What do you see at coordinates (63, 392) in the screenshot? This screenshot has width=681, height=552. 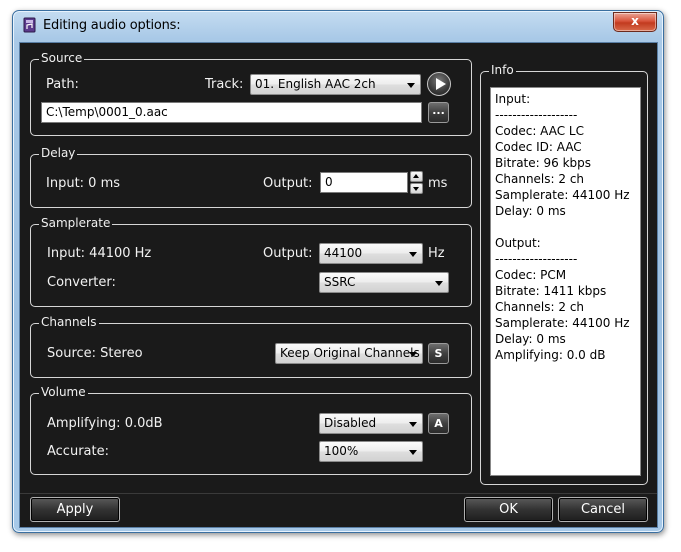 I see `volume-legend: Volume` at bounding box center [63, 392].